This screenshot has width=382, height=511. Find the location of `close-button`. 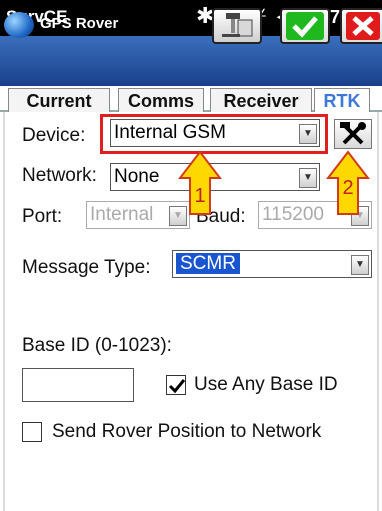

close-button is located at coordinates (361, 26).